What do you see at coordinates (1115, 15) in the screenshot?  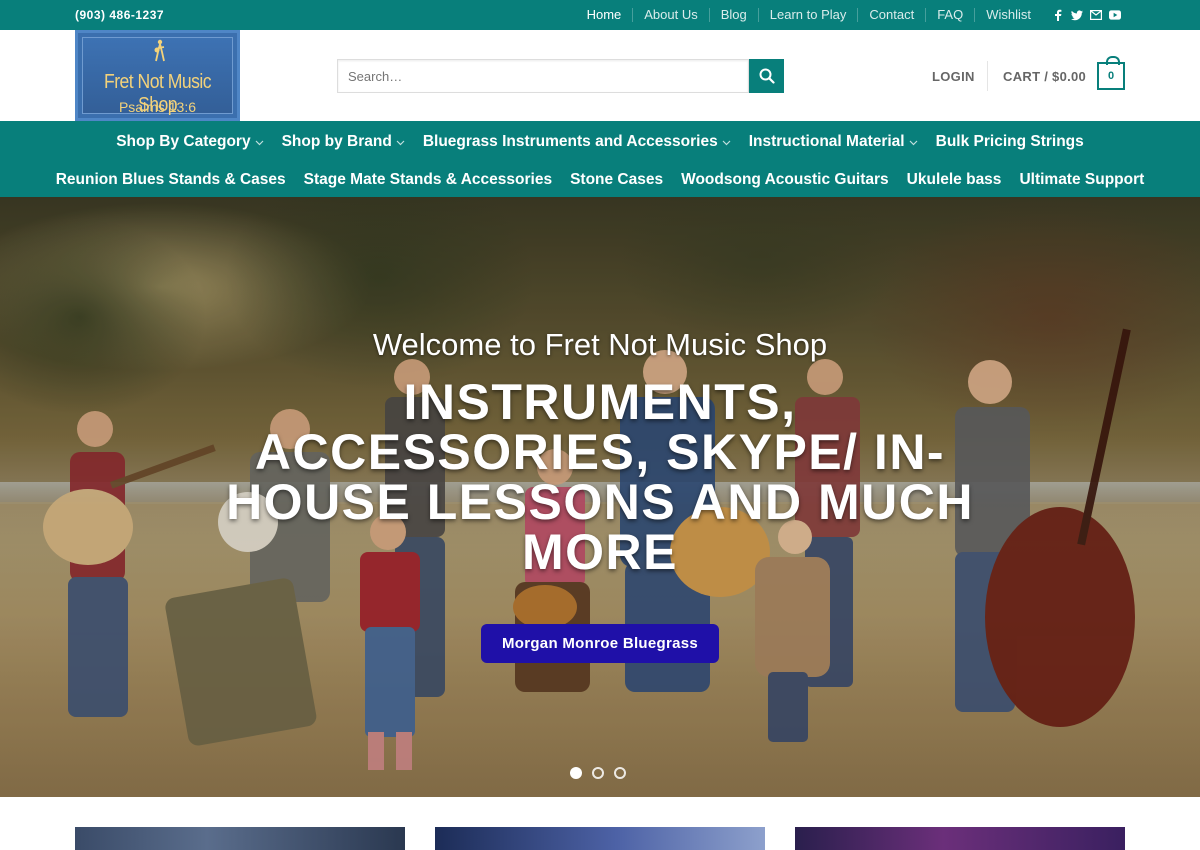 I see `youtube-icon` at bounding box center [1115, 15].